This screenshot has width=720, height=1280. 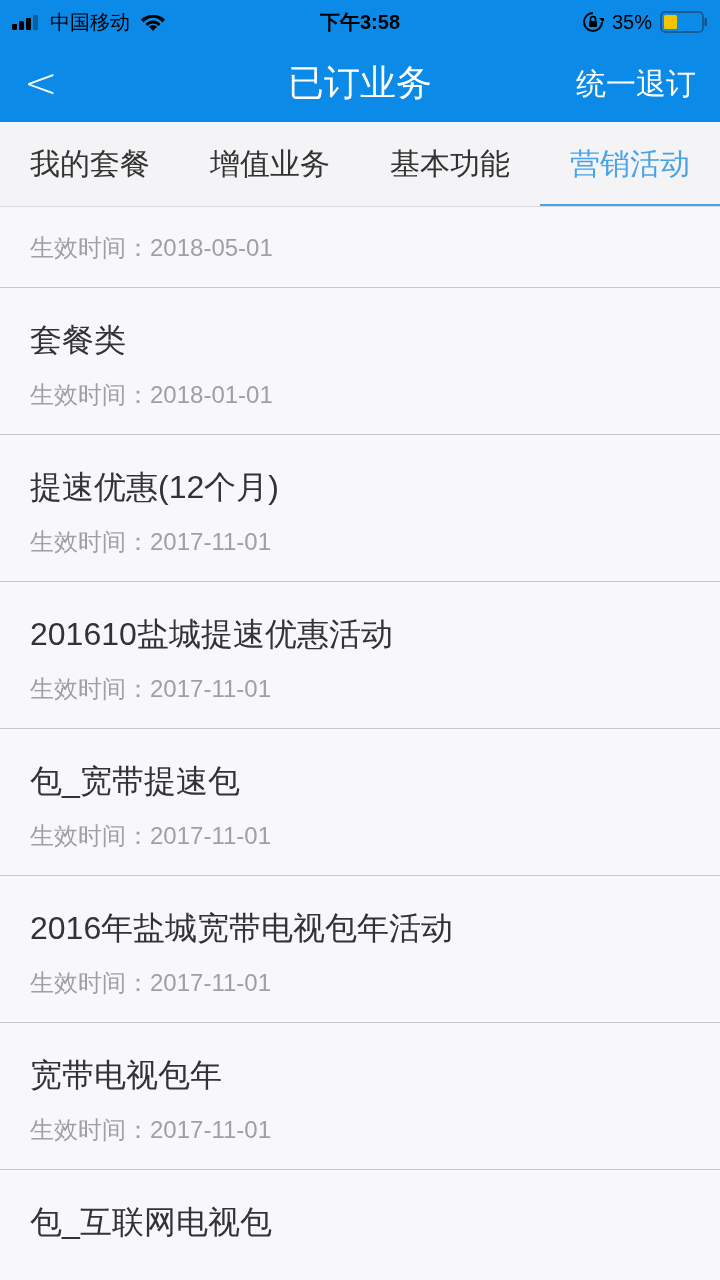 What do you see at coordinates (360, 361) in the screenshot?
I see `list-item: 套餐类 生效时间：2018-01-01` at bounding box center [360, 361].